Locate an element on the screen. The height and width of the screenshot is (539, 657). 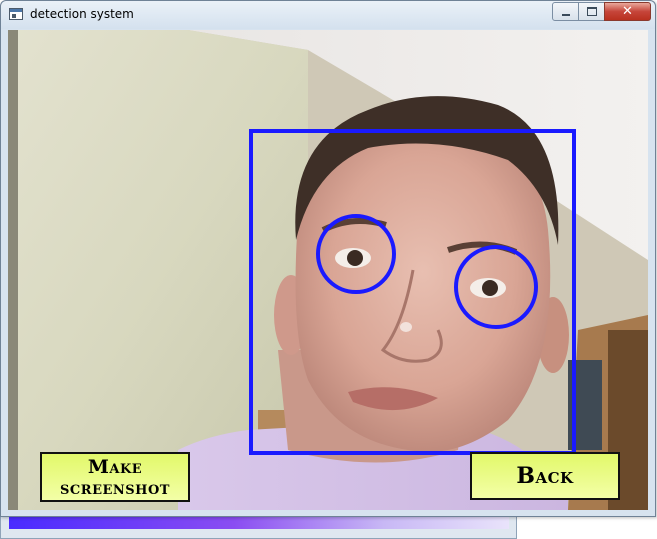
window-controls: ✕ is located at coordinates (601, 11).